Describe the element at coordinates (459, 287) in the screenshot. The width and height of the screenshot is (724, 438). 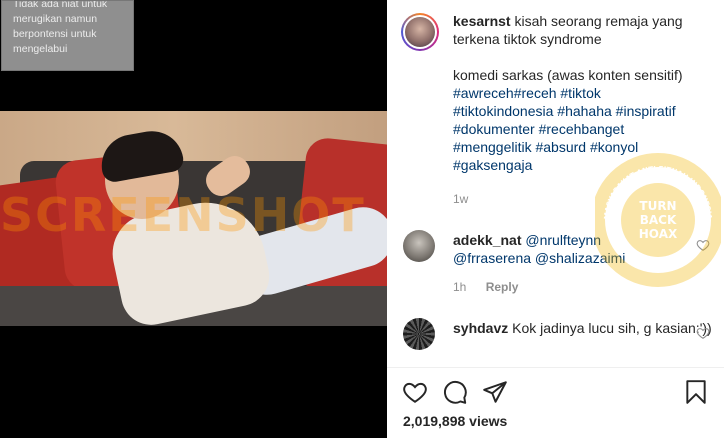
I see `comment-time: 1h` at that location.